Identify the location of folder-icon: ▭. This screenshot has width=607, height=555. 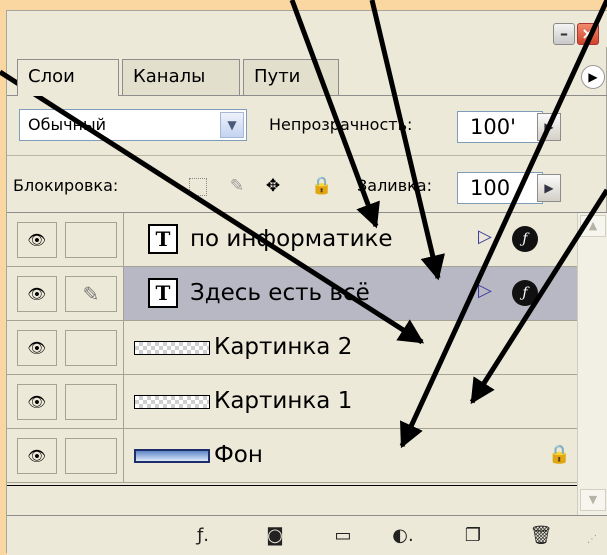
(343, 536).